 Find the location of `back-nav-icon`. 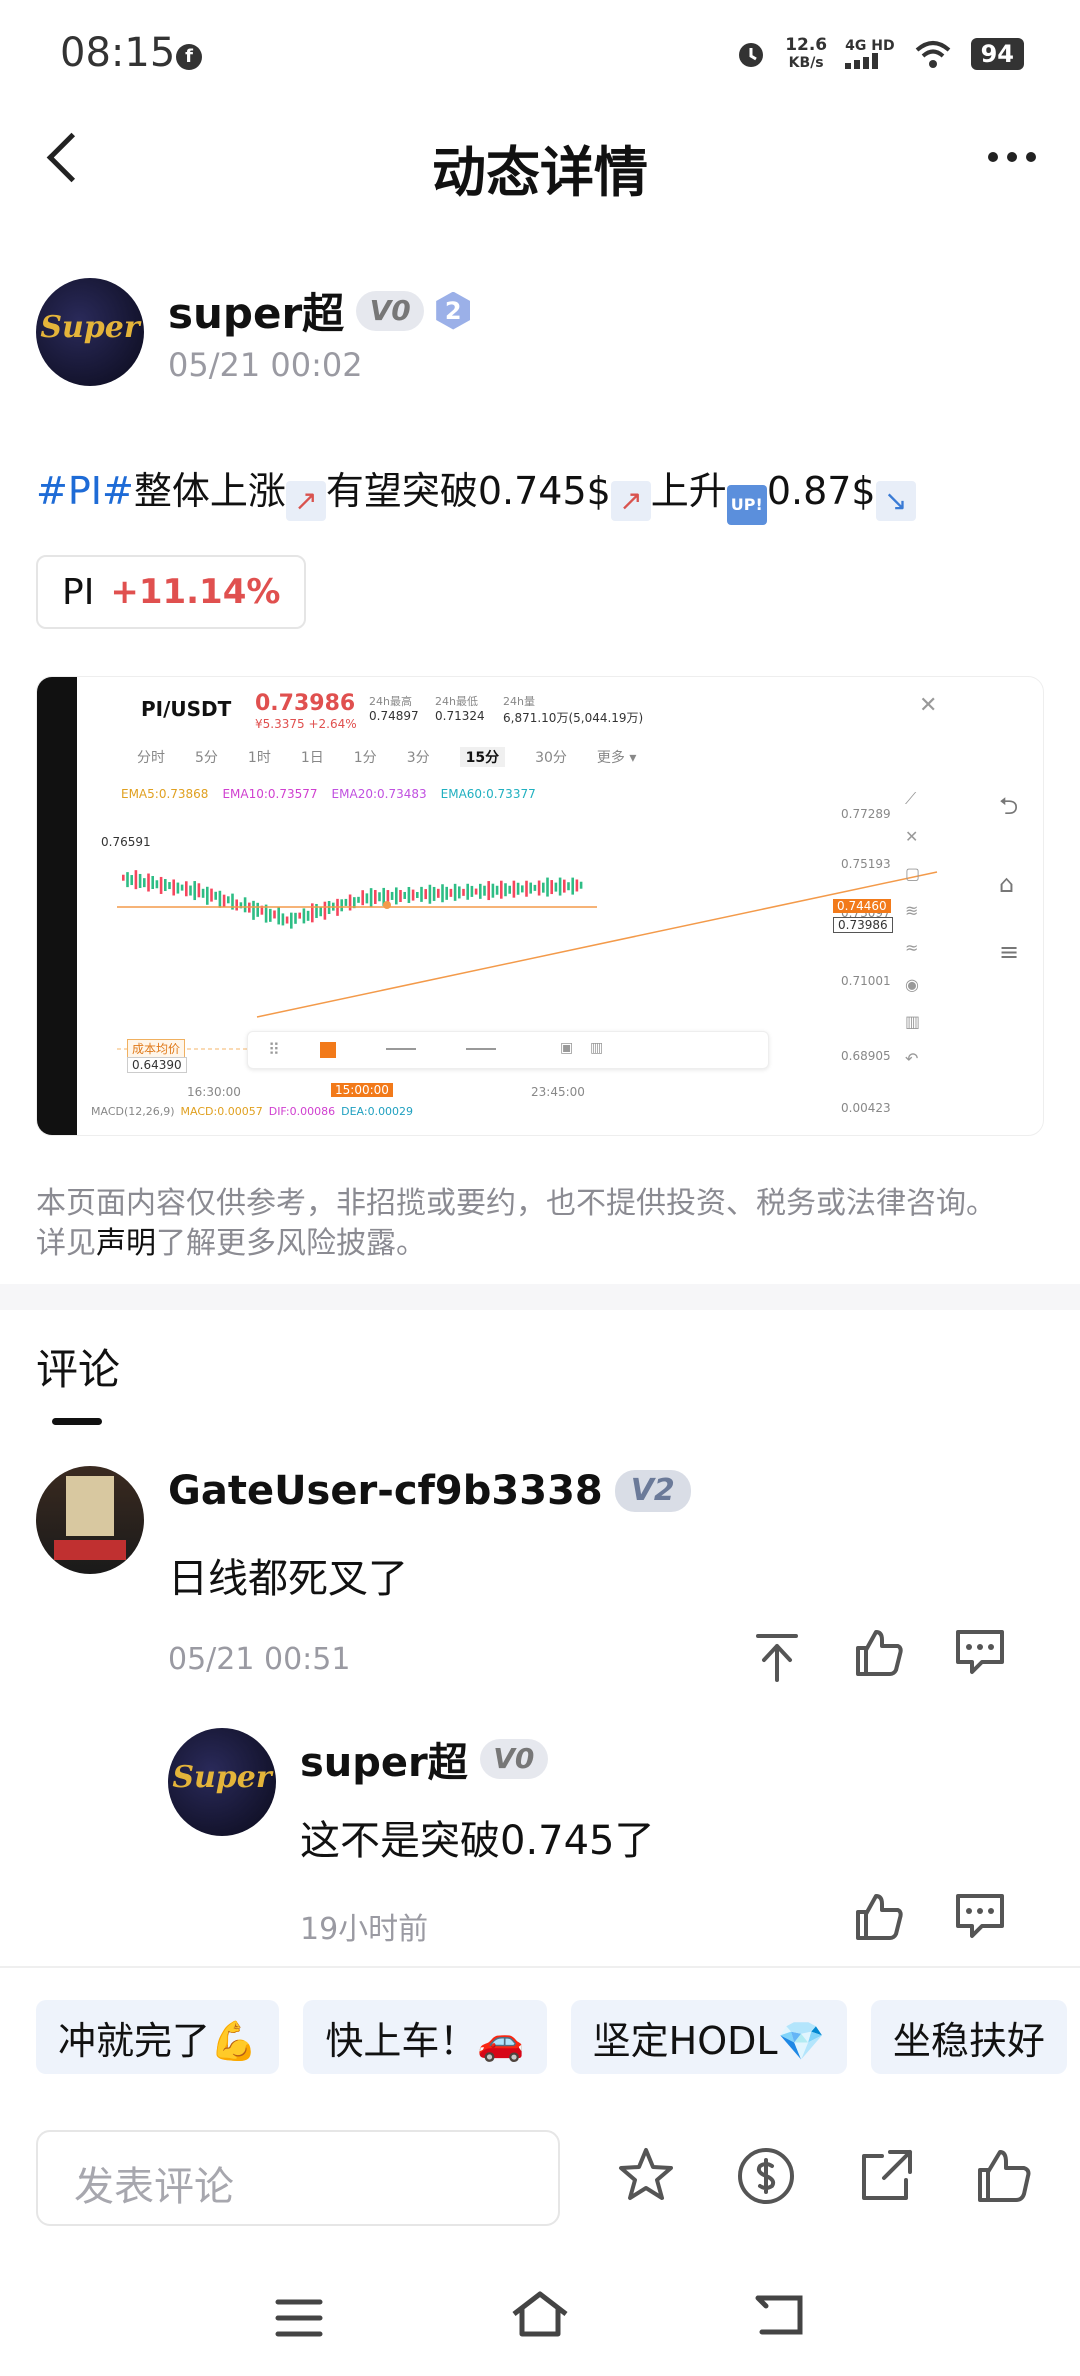

back-nav-icon is located at coordinates (780, 2315).